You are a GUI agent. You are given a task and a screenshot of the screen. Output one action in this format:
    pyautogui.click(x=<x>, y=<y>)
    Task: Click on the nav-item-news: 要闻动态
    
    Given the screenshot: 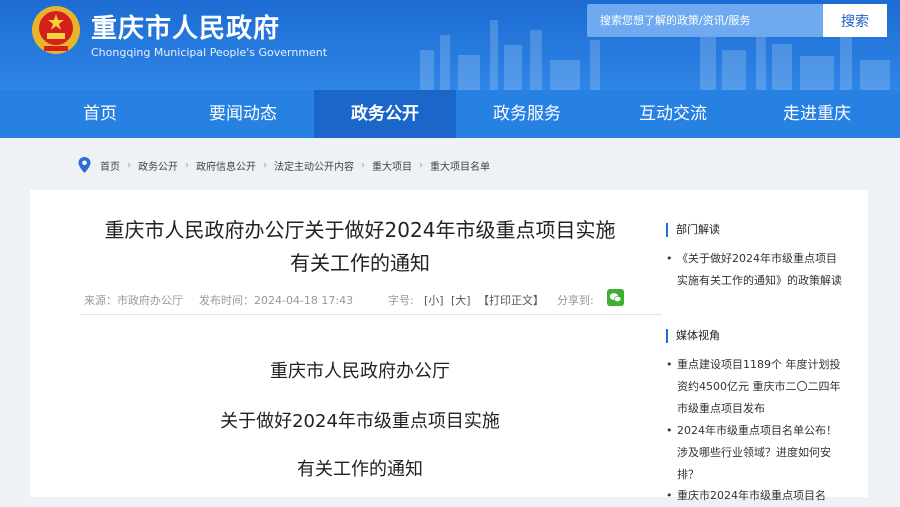 What is the action you would take?
    pyautogui.click(x=243, y=114)
    